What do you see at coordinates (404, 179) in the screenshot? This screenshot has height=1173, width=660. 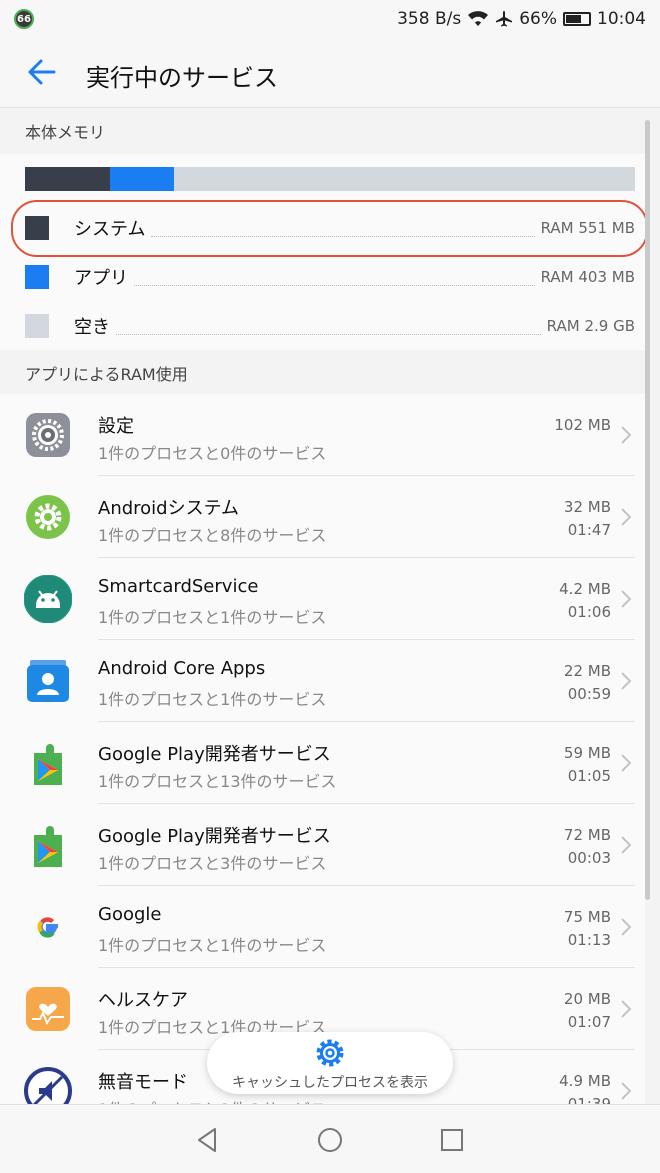 I see `memory-bar-free-segment` at bounding box center [404, 179].